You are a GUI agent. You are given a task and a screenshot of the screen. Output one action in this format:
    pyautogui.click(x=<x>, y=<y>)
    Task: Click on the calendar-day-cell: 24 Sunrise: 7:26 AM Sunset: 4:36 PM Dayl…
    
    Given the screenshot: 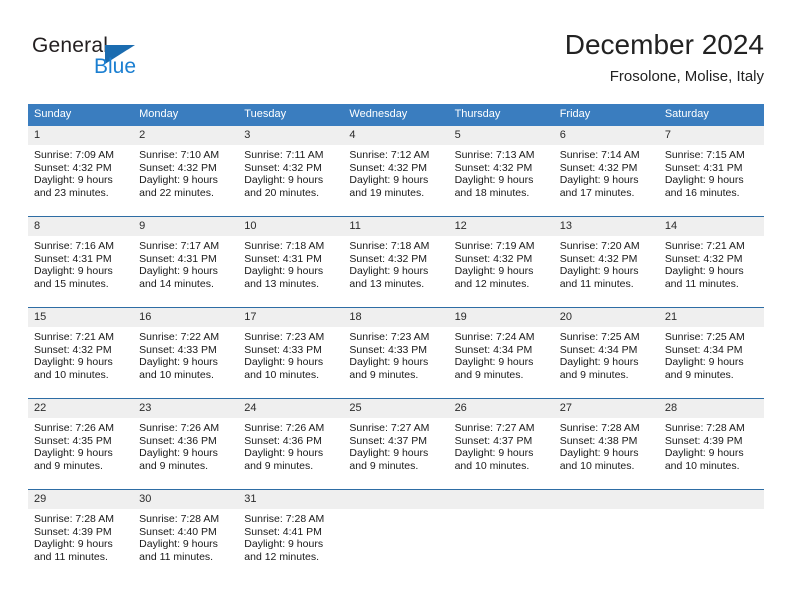 What is the action you would take?
    pyautogui.click(x=291, y=440)
    